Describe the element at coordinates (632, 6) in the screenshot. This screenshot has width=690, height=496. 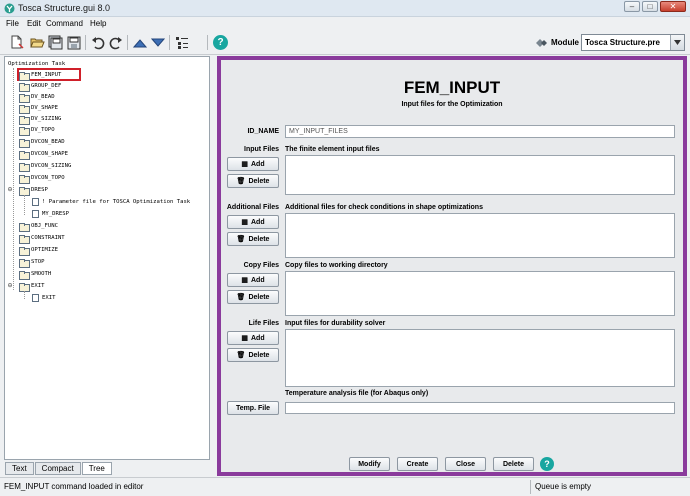
I see `minimize-button: ‒` at that location.